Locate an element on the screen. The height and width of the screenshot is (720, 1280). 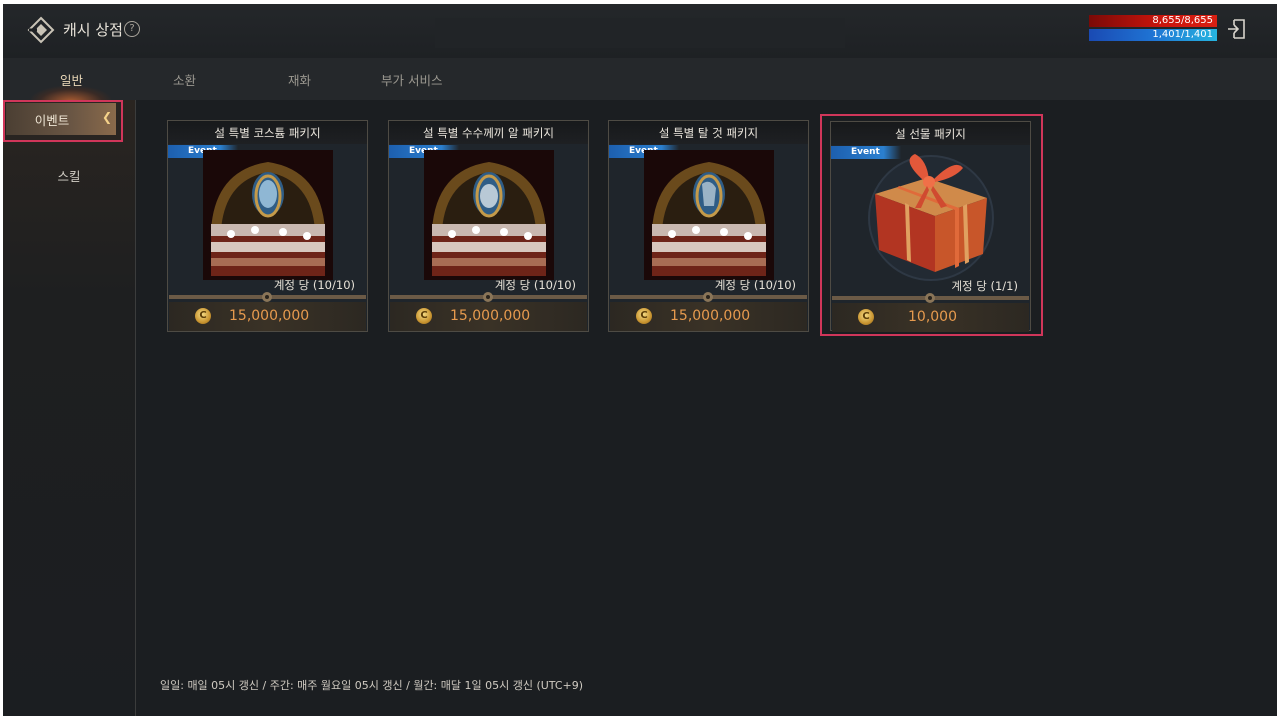
header-band is located at coordinates (640, 33).